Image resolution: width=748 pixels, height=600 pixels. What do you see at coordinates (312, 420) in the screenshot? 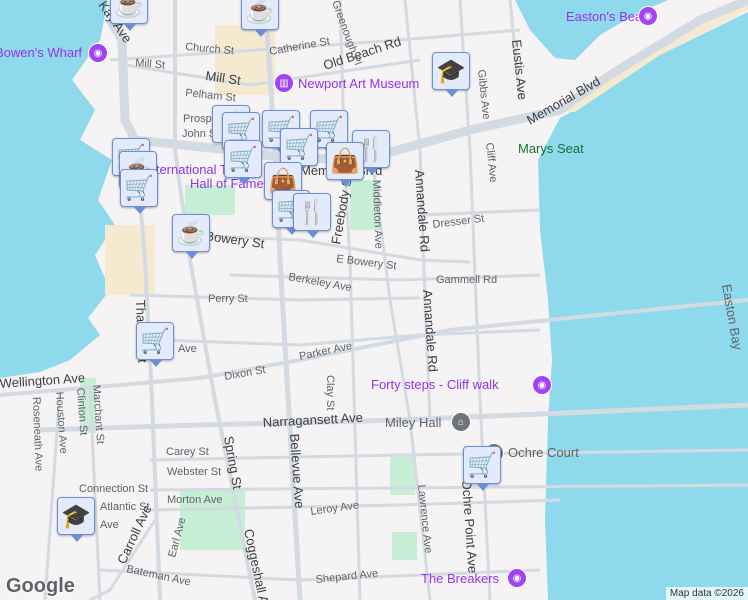
I see `street-label: Narragansett Ave` at bounding box center [312, 420].